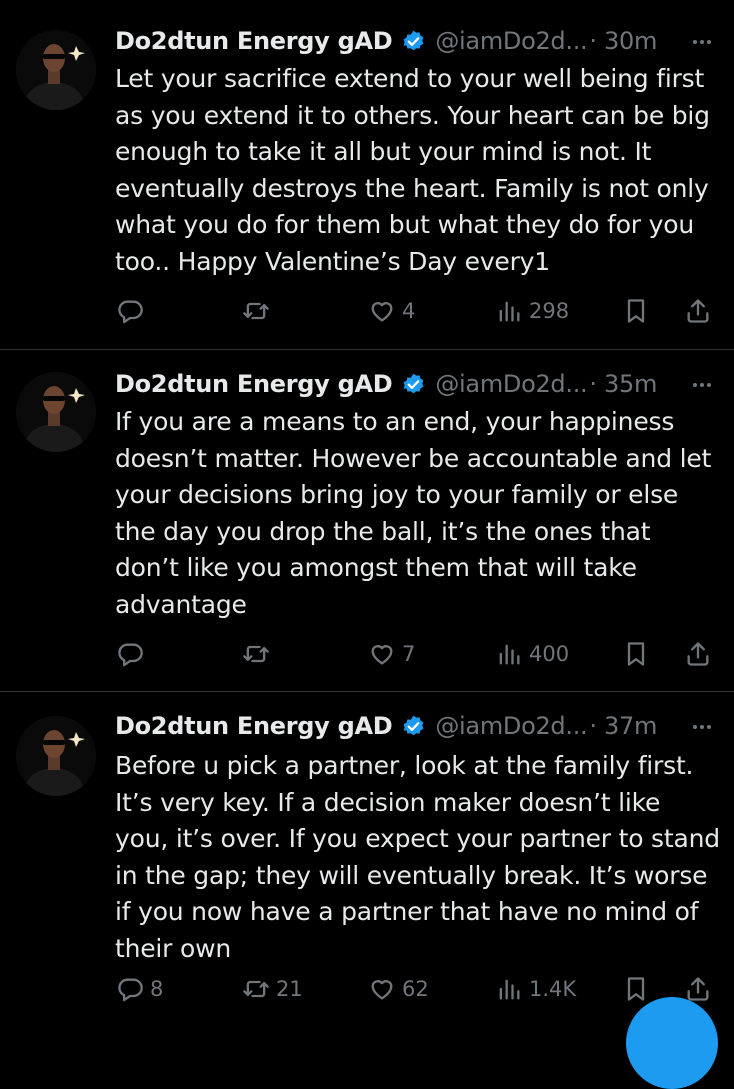 This screenshot has width=734, height=1089. I want to click on views-button: 400, so click(532, 654).